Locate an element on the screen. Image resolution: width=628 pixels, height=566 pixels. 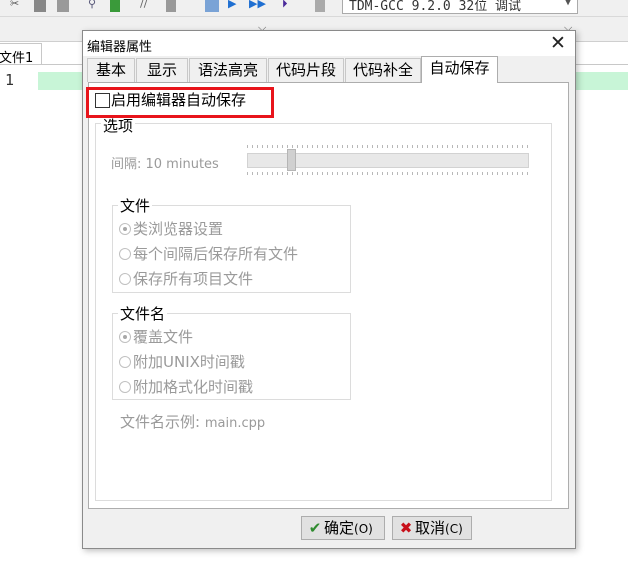
radio-label: 每个间隔后保存所有文件 is located at coordinates (216, 254).